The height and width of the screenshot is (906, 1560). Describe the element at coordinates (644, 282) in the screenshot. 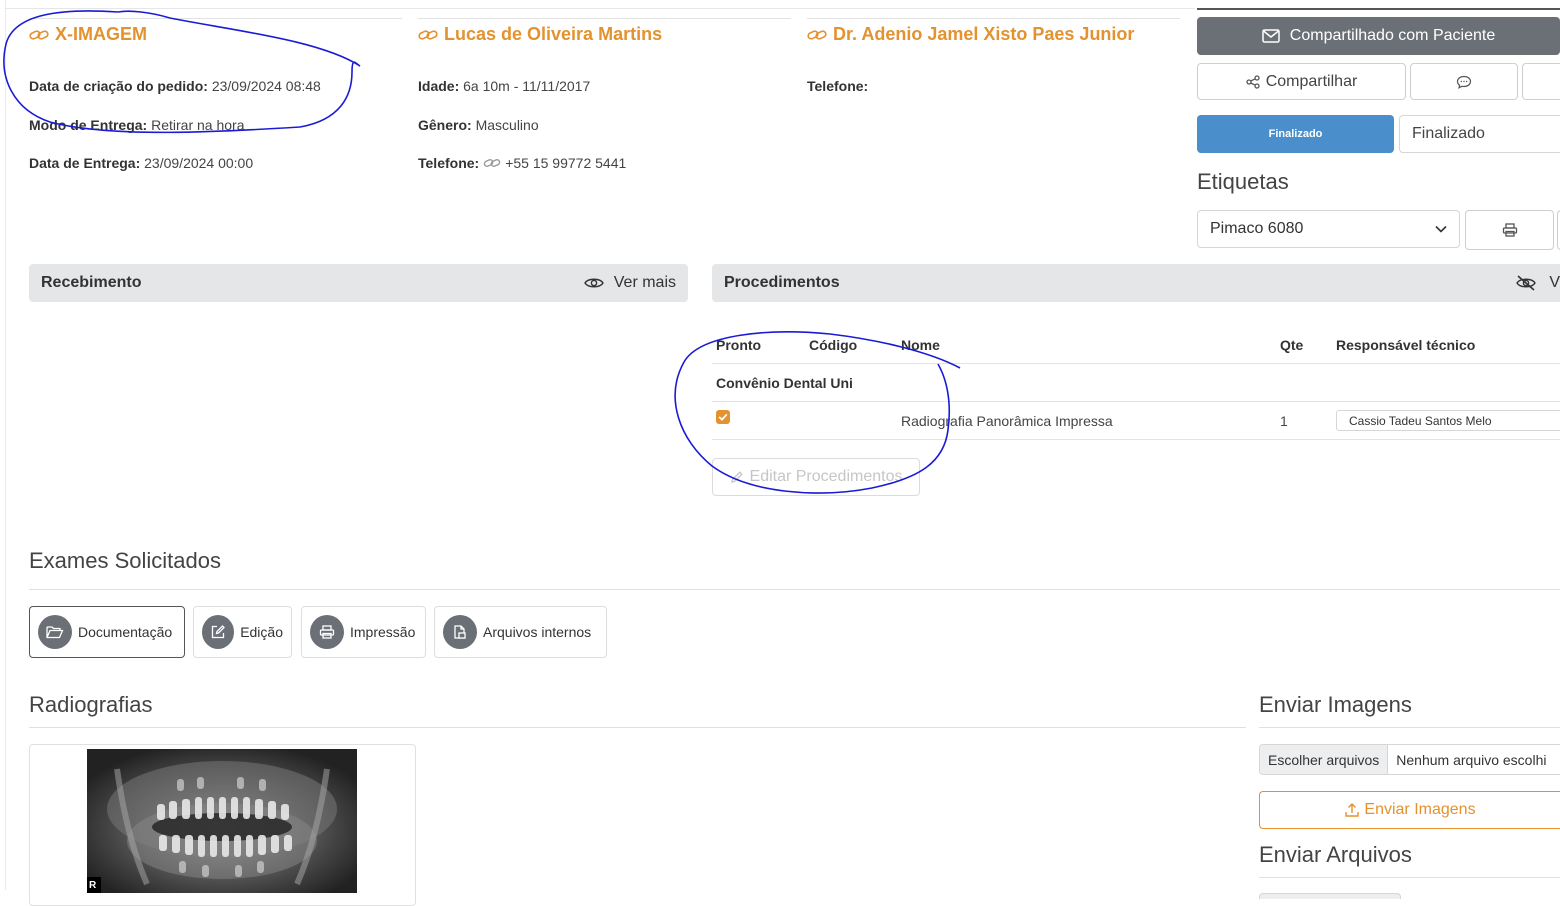

I see `see-more-label: Ver mais` at that location.